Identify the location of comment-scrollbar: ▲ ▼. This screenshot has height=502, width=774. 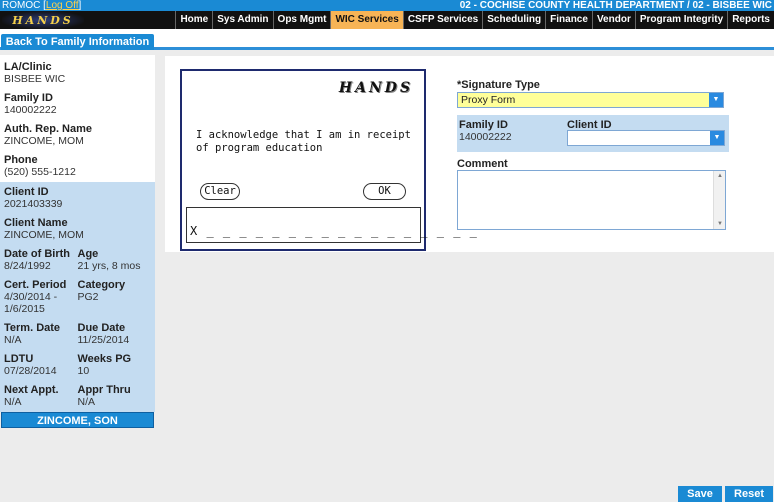
(719, 200).